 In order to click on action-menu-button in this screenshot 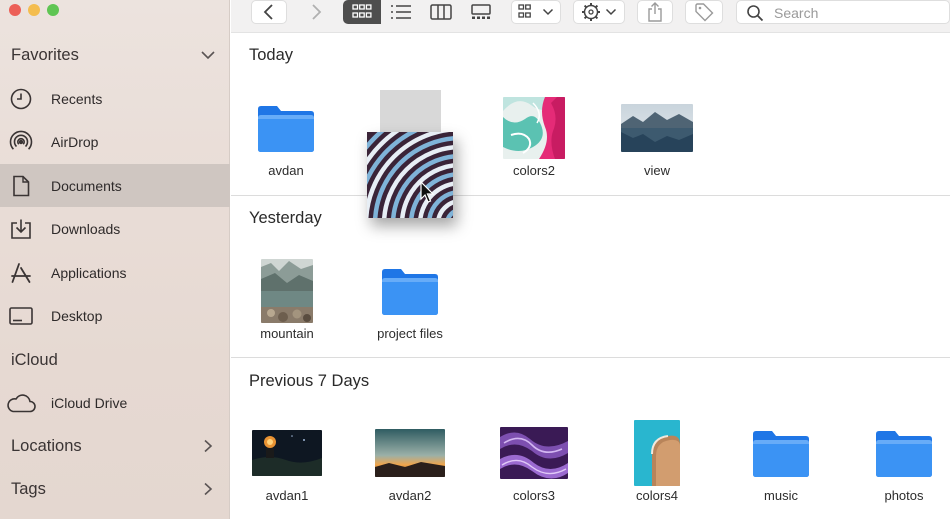, I will do `click(599, 12)`.